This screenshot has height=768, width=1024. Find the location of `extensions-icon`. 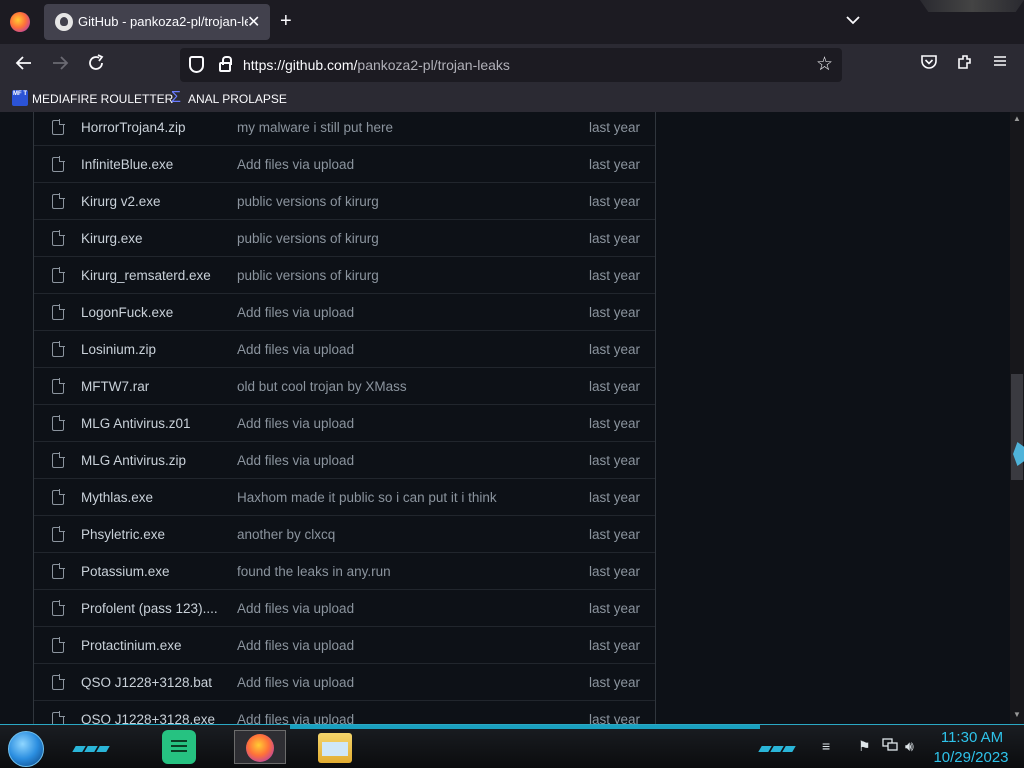

extensions-icon is located at coordinates (965, 64).